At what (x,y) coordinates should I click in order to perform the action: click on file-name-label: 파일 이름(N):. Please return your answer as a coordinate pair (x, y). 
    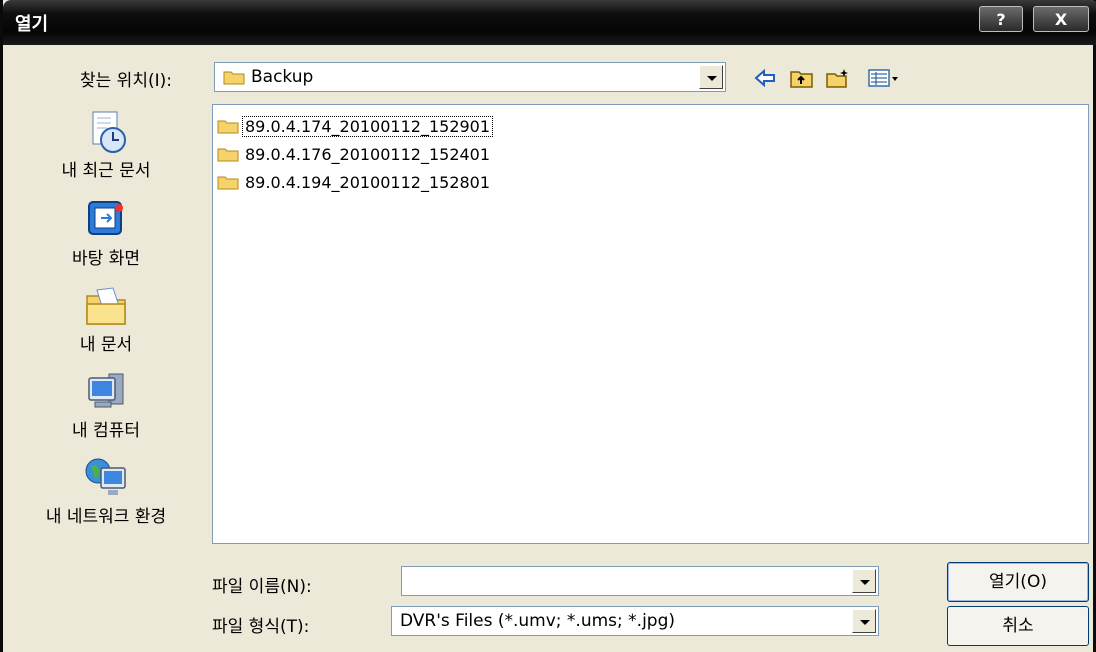
    Looking at the image, I should click on (262, 587).